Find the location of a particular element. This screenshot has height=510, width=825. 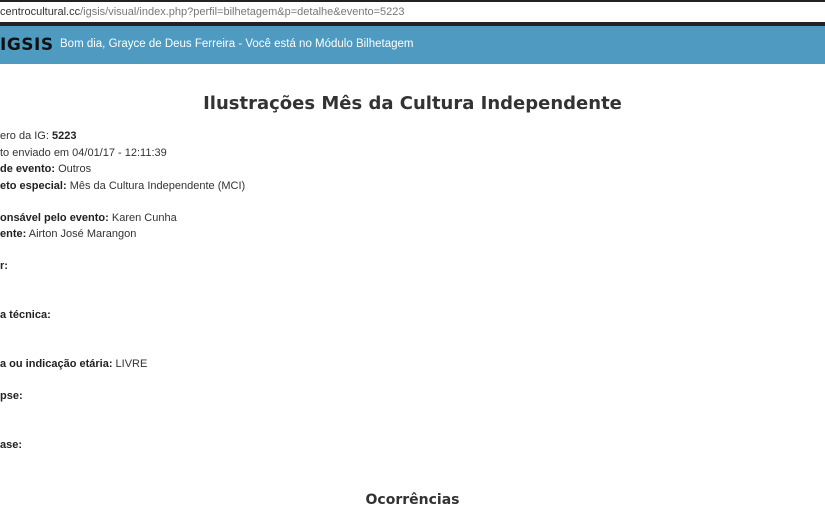

detail-synopsis: pse: is located at coordinates (11, 396).